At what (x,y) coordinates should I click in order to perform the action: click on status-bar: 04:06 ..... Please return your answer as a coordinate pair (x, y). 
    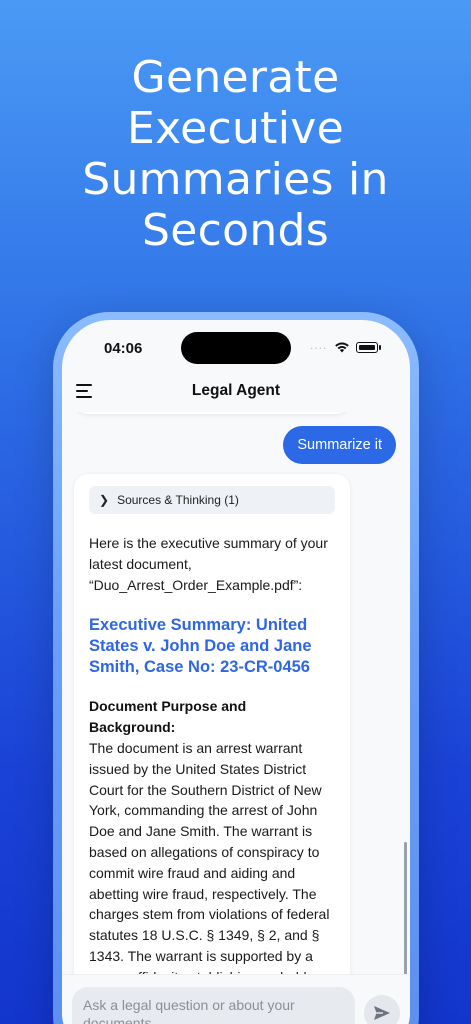
    Looking at the image, I should click on (236, 346).